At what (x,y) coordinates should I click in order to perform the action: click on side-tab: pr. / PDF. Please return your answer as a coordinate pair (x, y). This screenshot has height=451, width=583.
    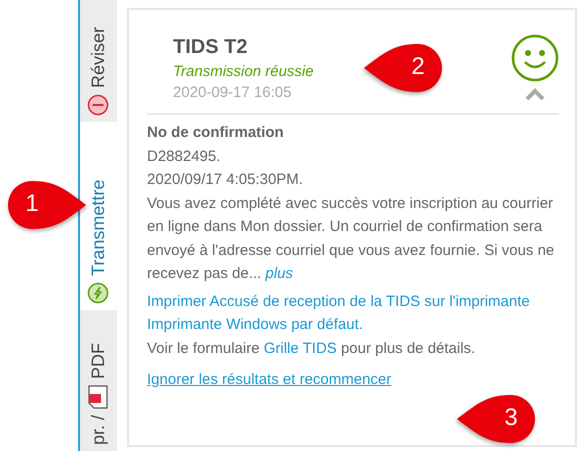
    Looking at the image, I should click on (98, 380).